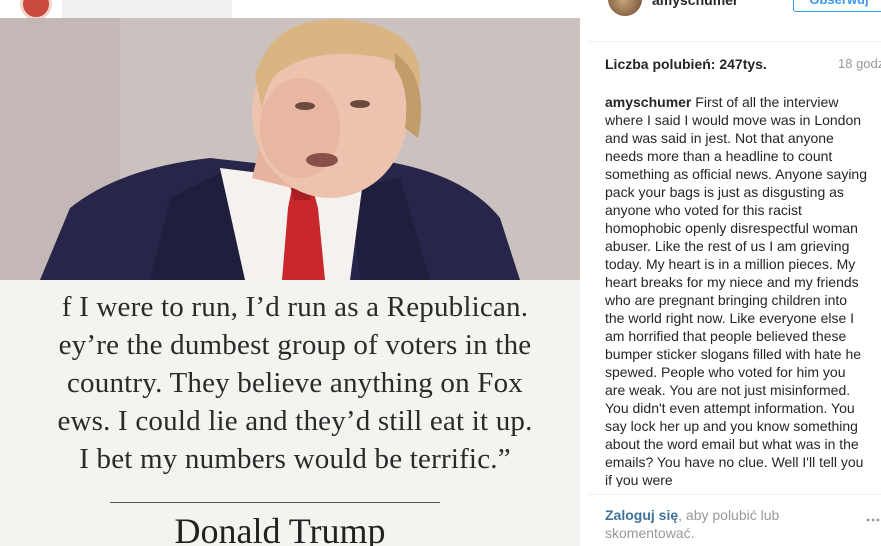 Image resolution: width=881 pixels, height=546 pixels. What do you see at coordinates (686, 64) in the screenshot?
I see `likes-count: Liczba polubień: 247tys.` at bounding box center [686, 64].